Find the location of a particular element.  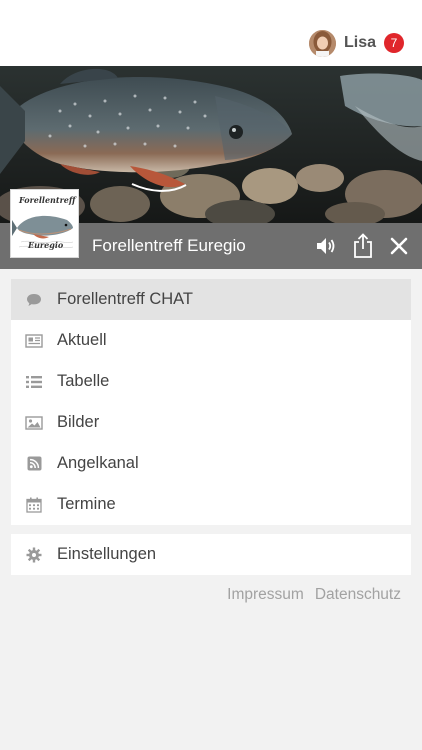

menu-item-label: Aktuell is located at coordinates (82, 340).